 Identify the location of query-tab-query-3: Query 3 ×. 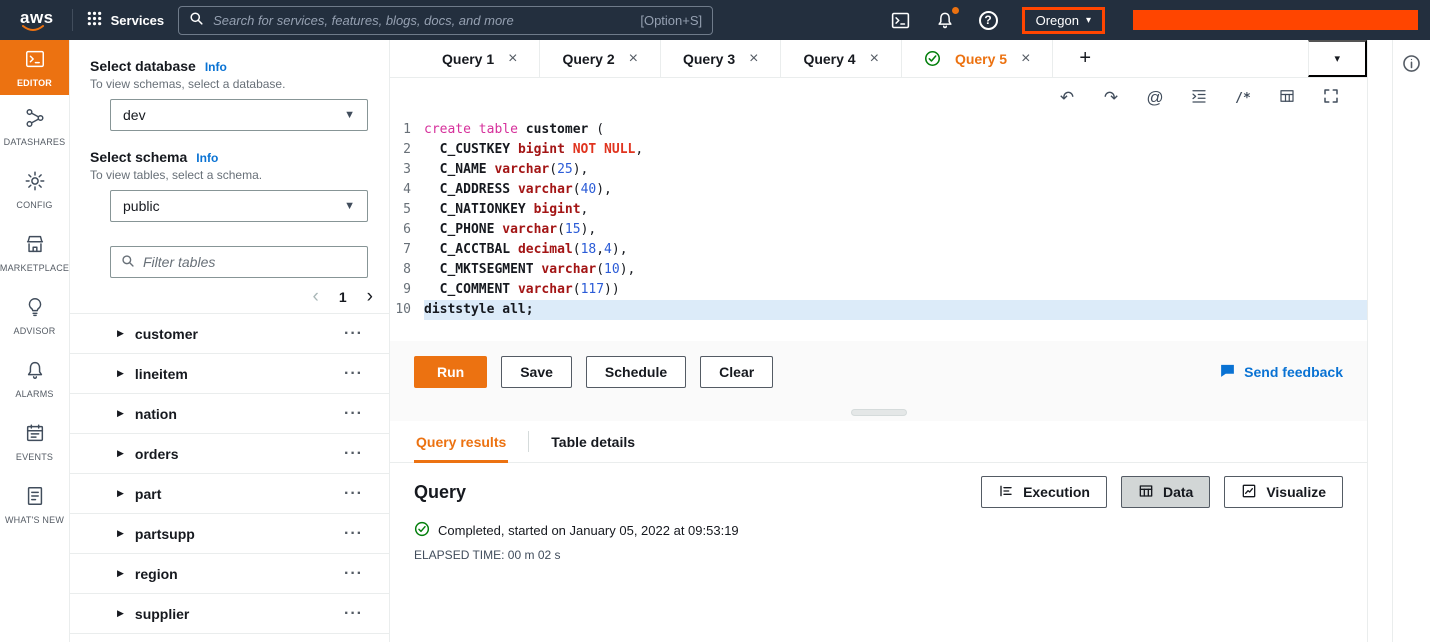
(721, 58).